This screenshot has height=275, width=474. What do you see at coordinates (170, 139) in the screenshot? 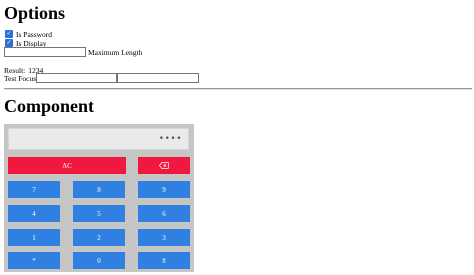
I see `keypad-display-value: ••••` at bounding box center [170, 139].